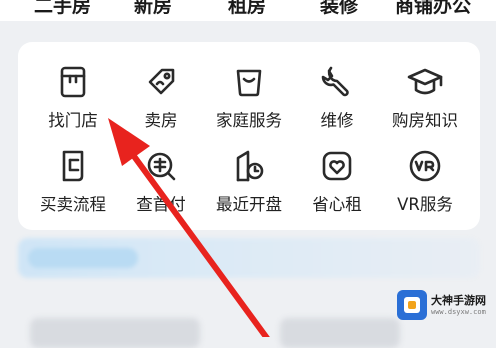 The height and width of the screenshot is (348, 496). What do you see at coordinates (73, 166) in the screenshot?
I see `process-document-icon` at bounding box center [73, 166].